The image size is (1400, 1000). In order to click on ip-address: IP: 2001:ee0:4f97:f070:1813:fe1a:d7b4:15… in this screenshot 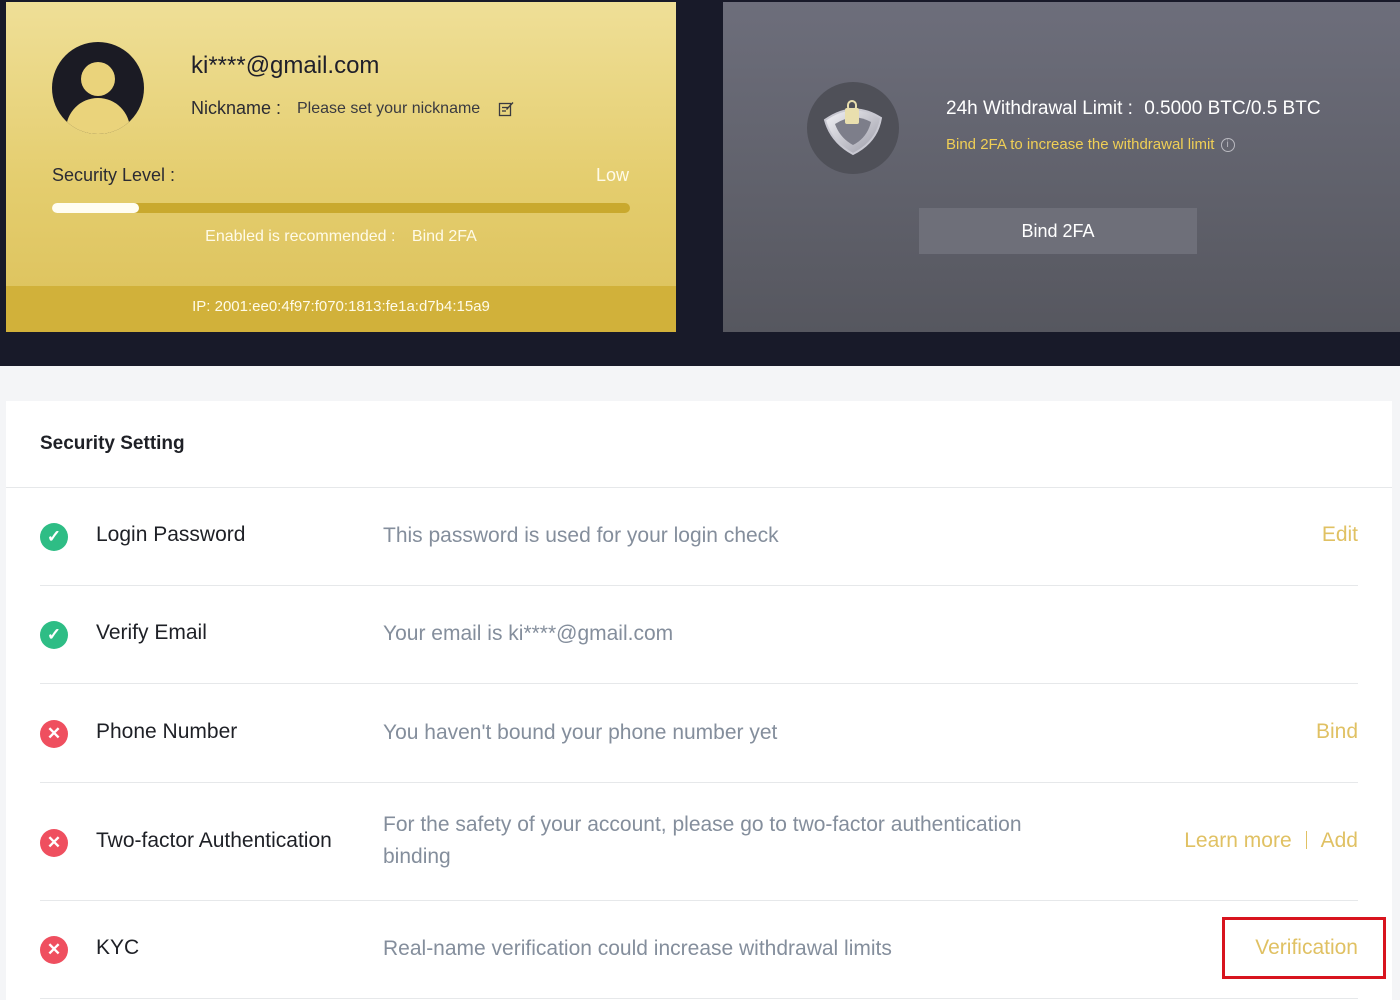, I will do `click(341, 309)`.